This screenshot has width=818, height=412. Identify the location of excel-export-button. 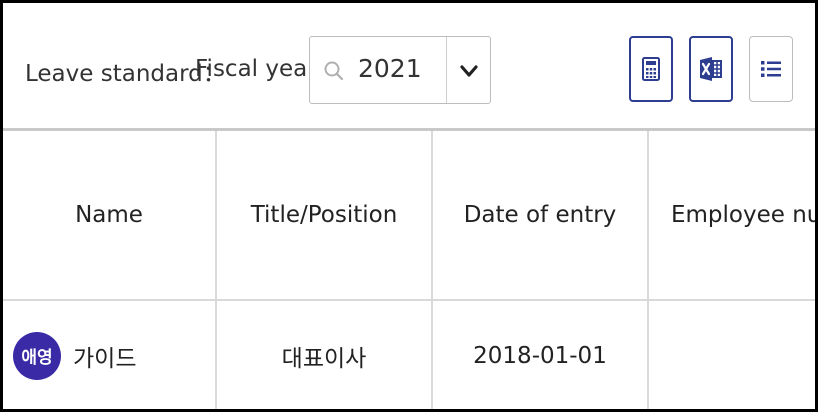
(711, 69).